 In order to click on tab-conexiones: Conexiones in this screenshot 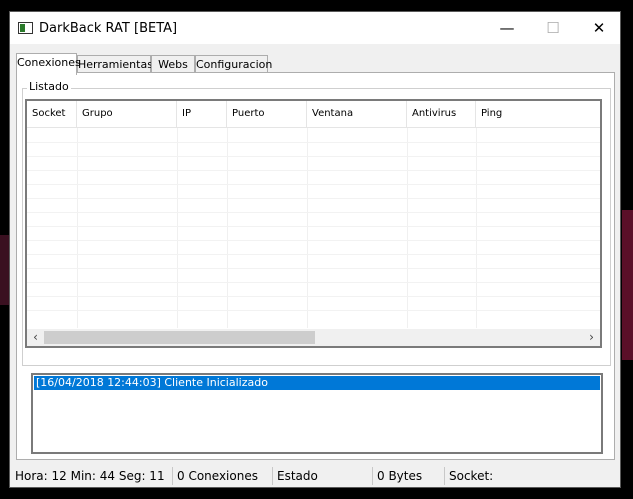, I will do `click(48, 64)`.